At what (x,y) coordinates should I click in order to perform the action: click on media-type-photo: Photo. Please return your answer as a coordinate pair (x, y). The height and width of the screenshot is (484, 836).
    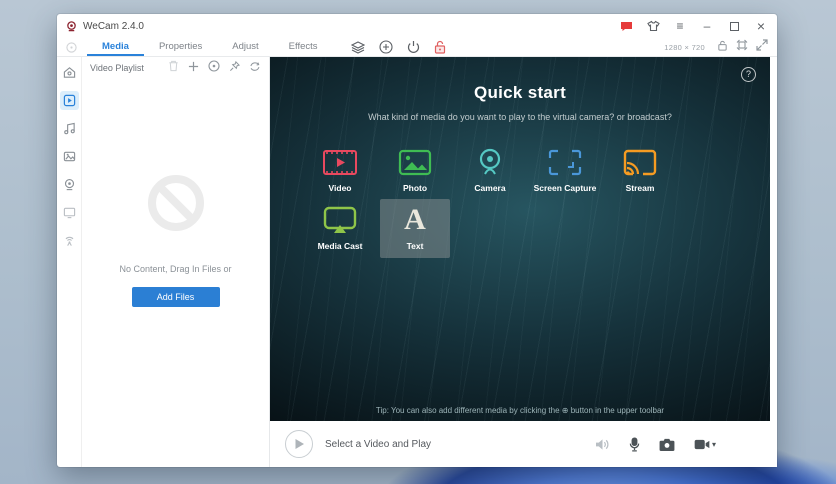
    Looking at the image, I should click on (415, 170).